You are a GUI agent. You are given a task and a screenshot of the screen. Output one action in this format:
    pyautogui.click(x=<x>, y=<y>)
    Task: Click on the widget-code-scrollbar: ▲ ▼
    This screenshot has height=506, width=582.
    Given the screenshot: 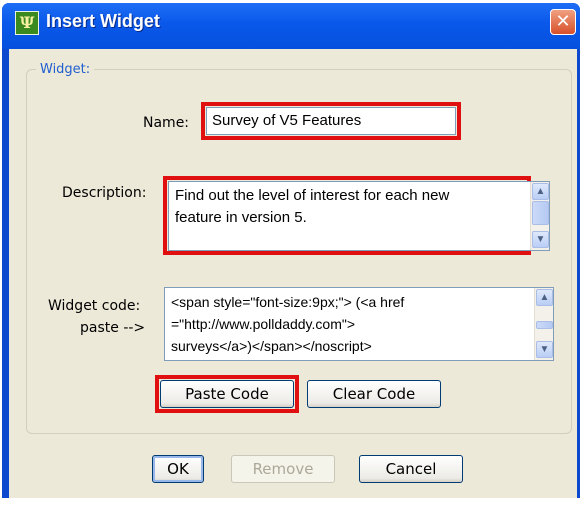 What is the action you would take?
    pyautogui.click(x=543, y=324)
    